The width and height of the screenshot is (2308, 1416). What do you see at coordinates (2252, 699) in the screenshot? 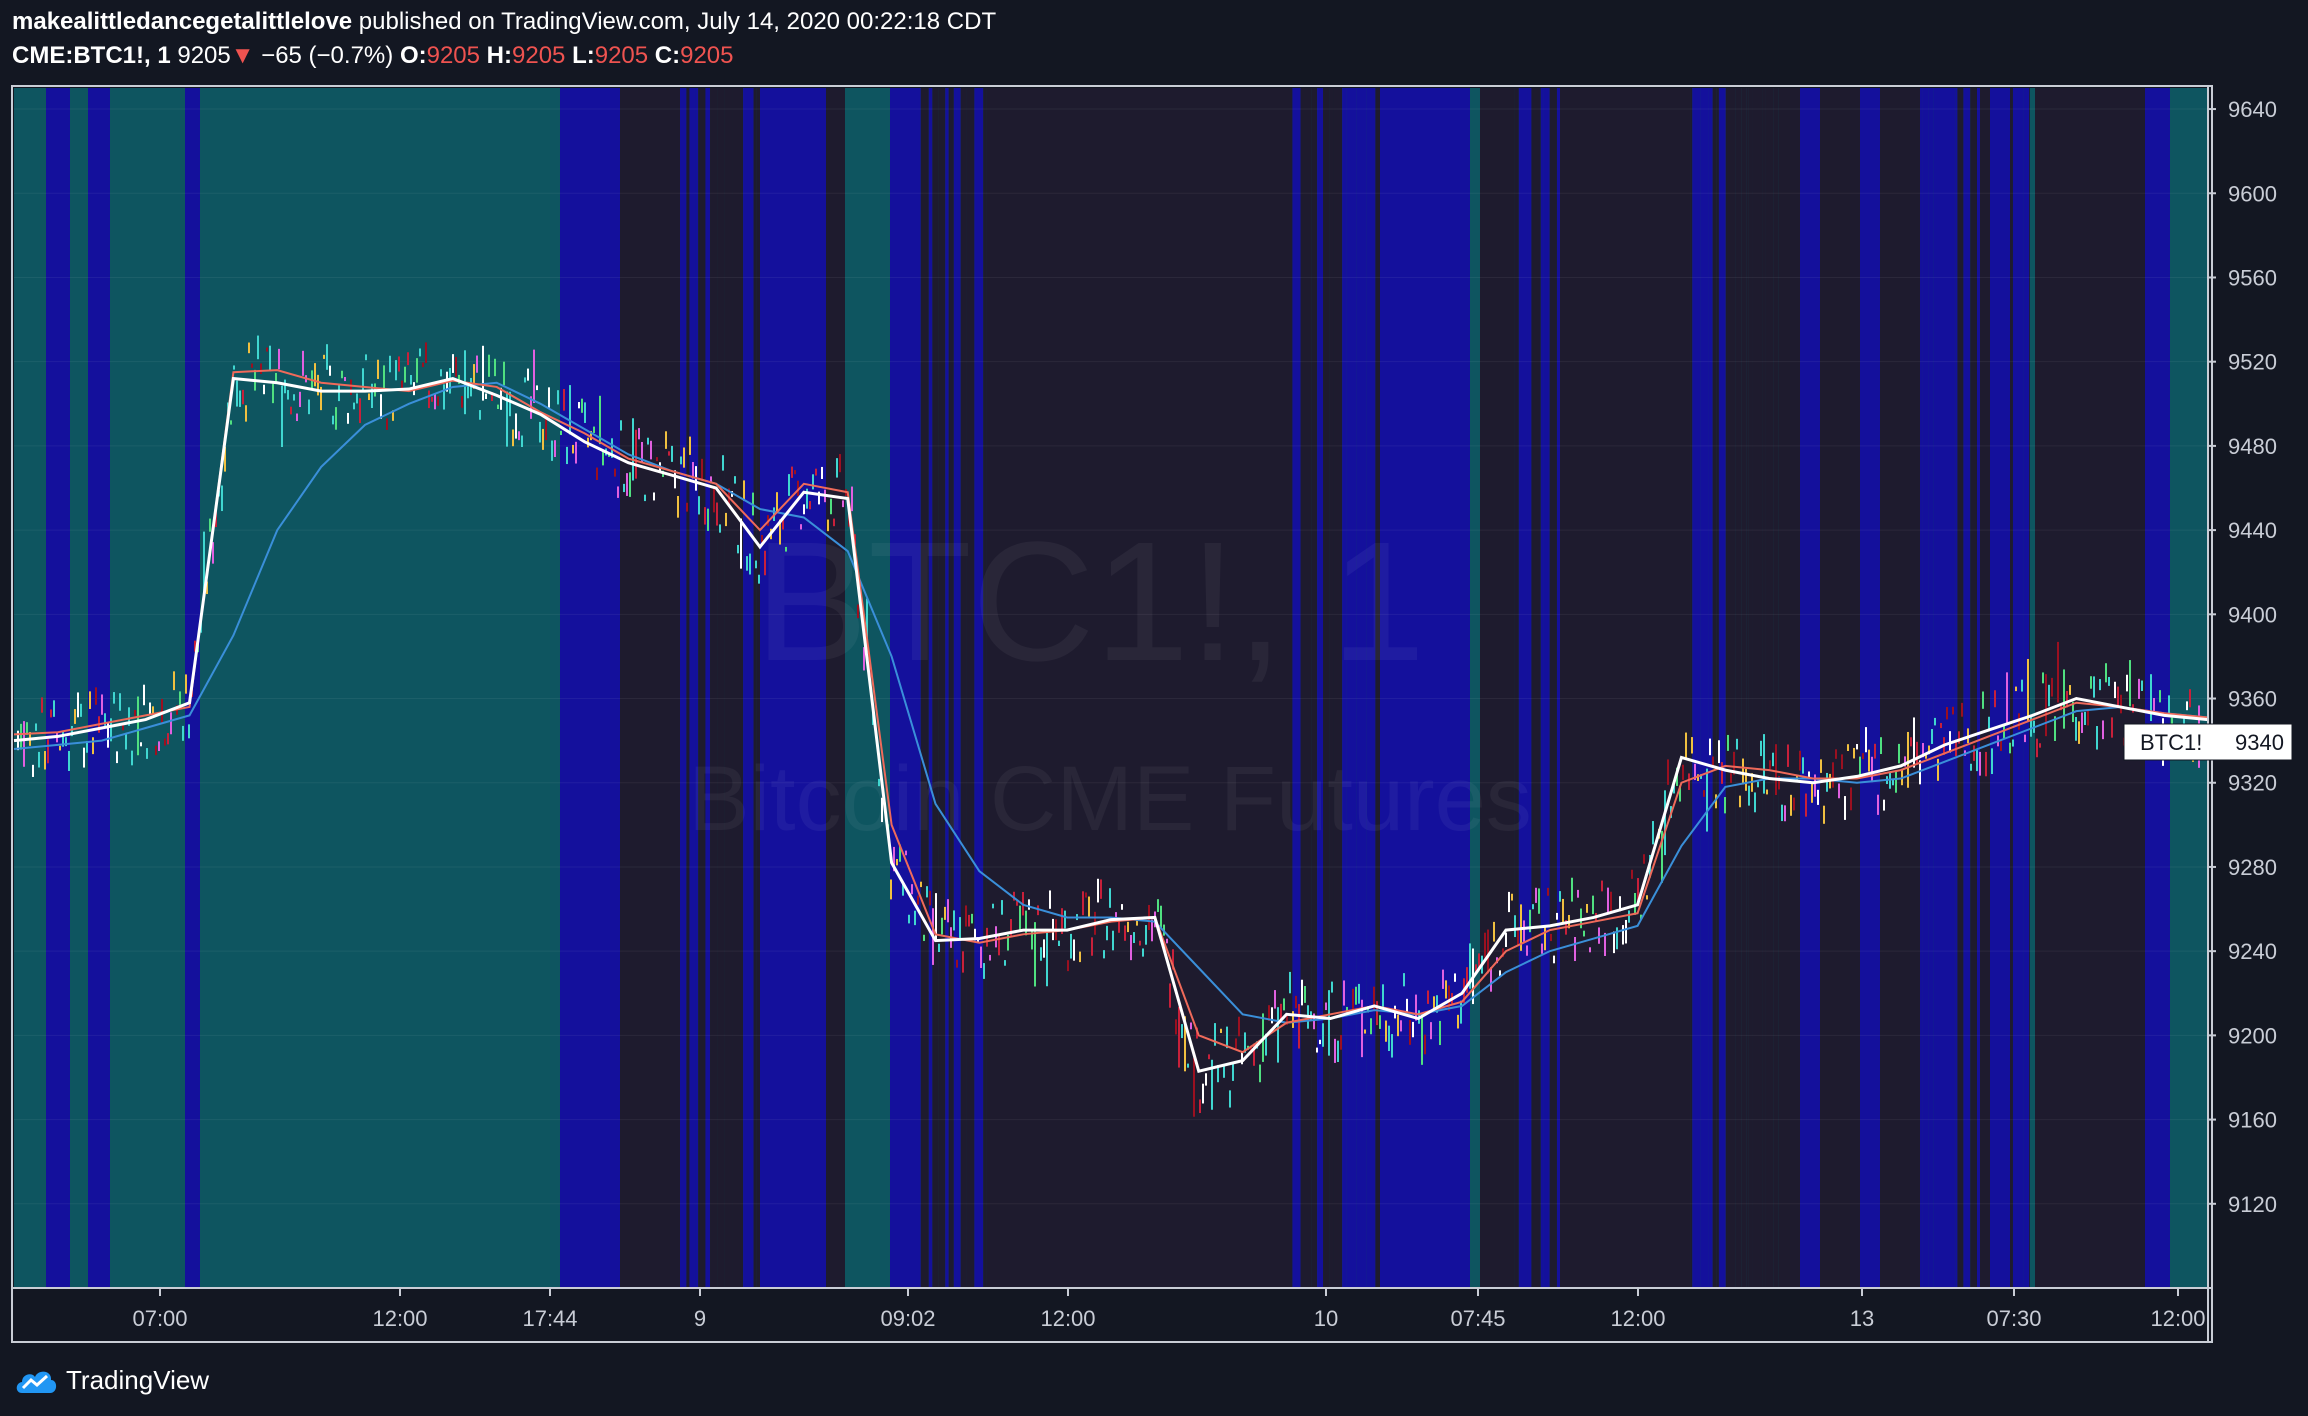
I see `y-tick-label: 9360` at bounding box center [2252, 699].